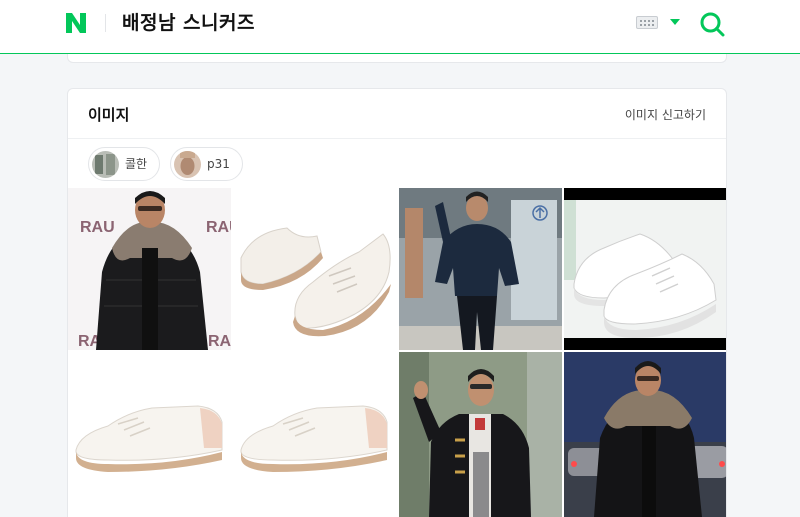  Describe the element at coordinates (400, 27) in the screenshot. I see `search-header: 배정남 스니커즈` at that location.